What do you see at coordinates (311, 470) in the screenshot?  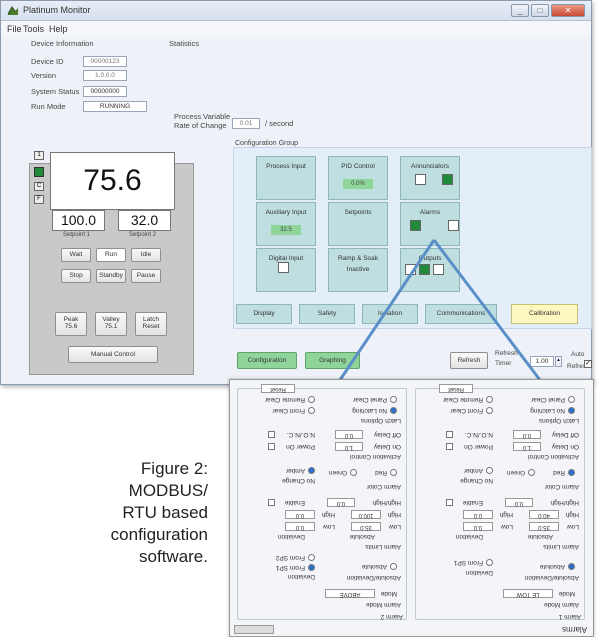 I see `alarm-2-amber-radio` at bounding box center [311, 470].